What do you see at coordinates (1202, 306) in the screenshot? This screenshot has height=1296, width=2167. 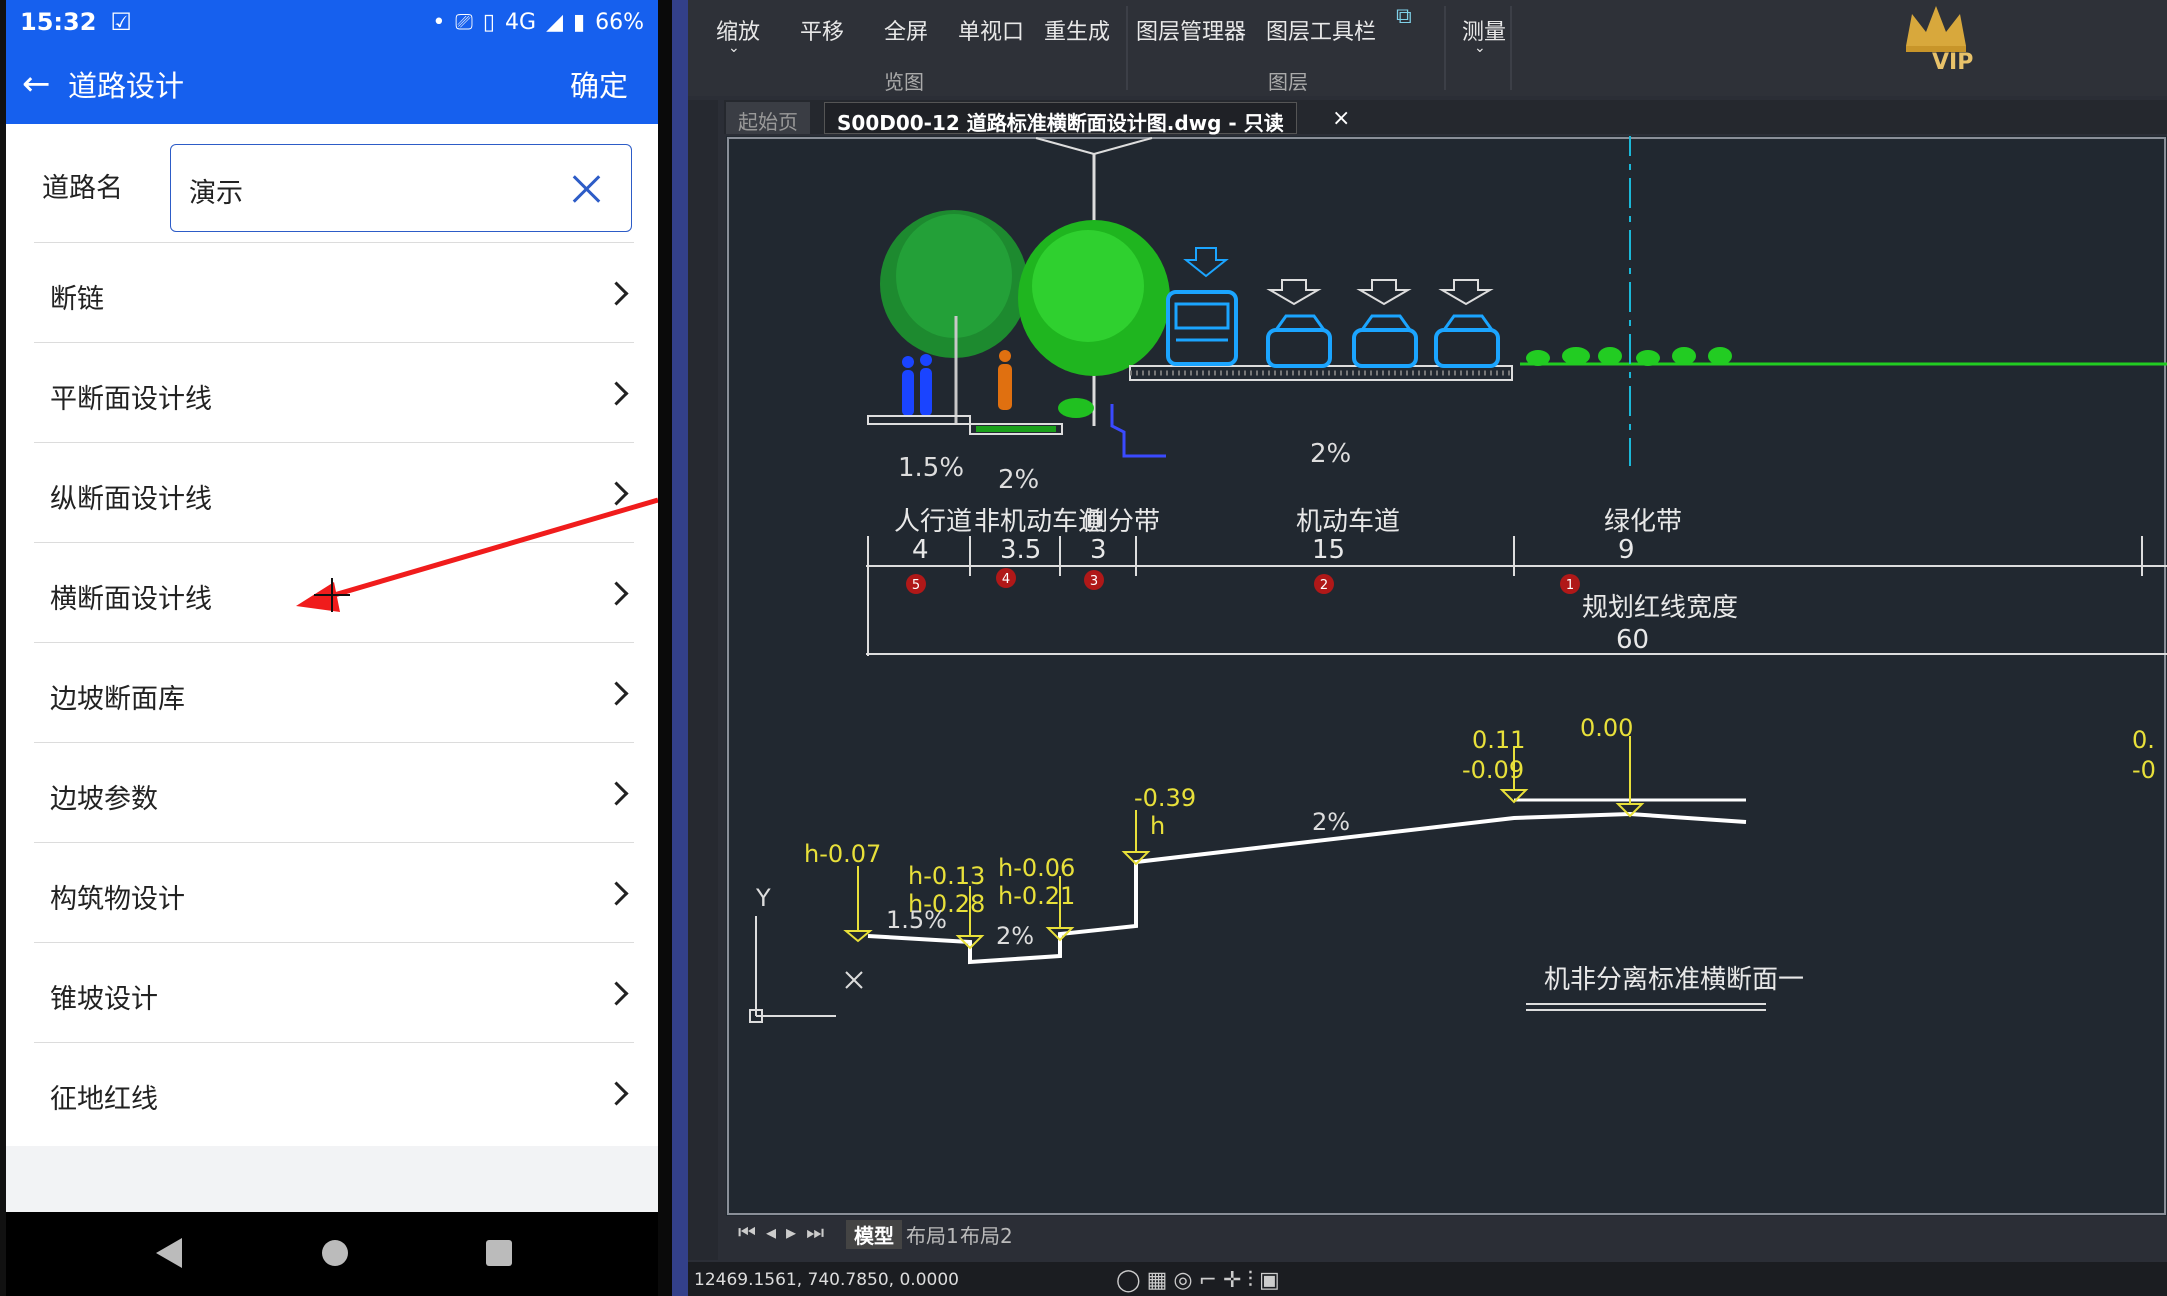 I see `bus-icon` at bounding box center [1202, 306].